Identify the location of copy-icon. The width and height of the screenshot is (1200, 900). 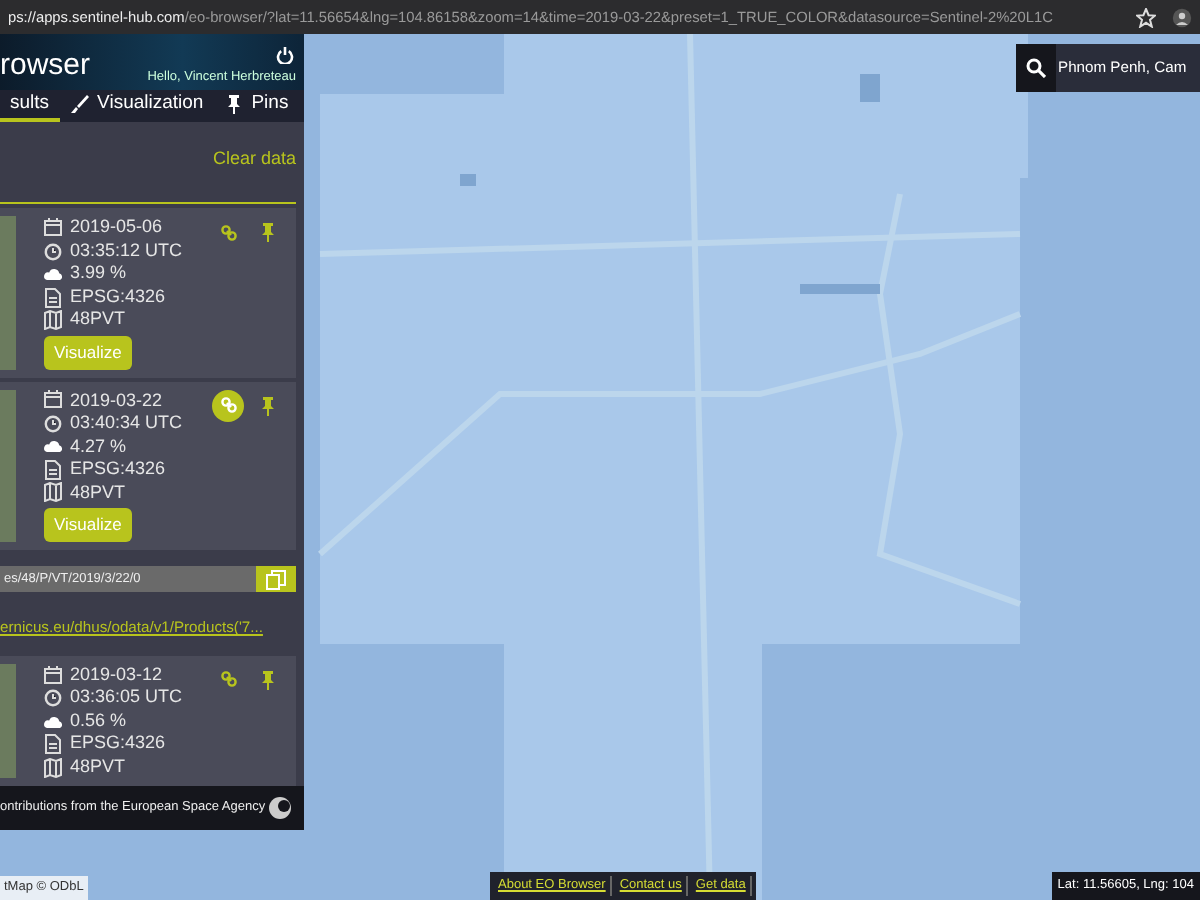
(276, 579).